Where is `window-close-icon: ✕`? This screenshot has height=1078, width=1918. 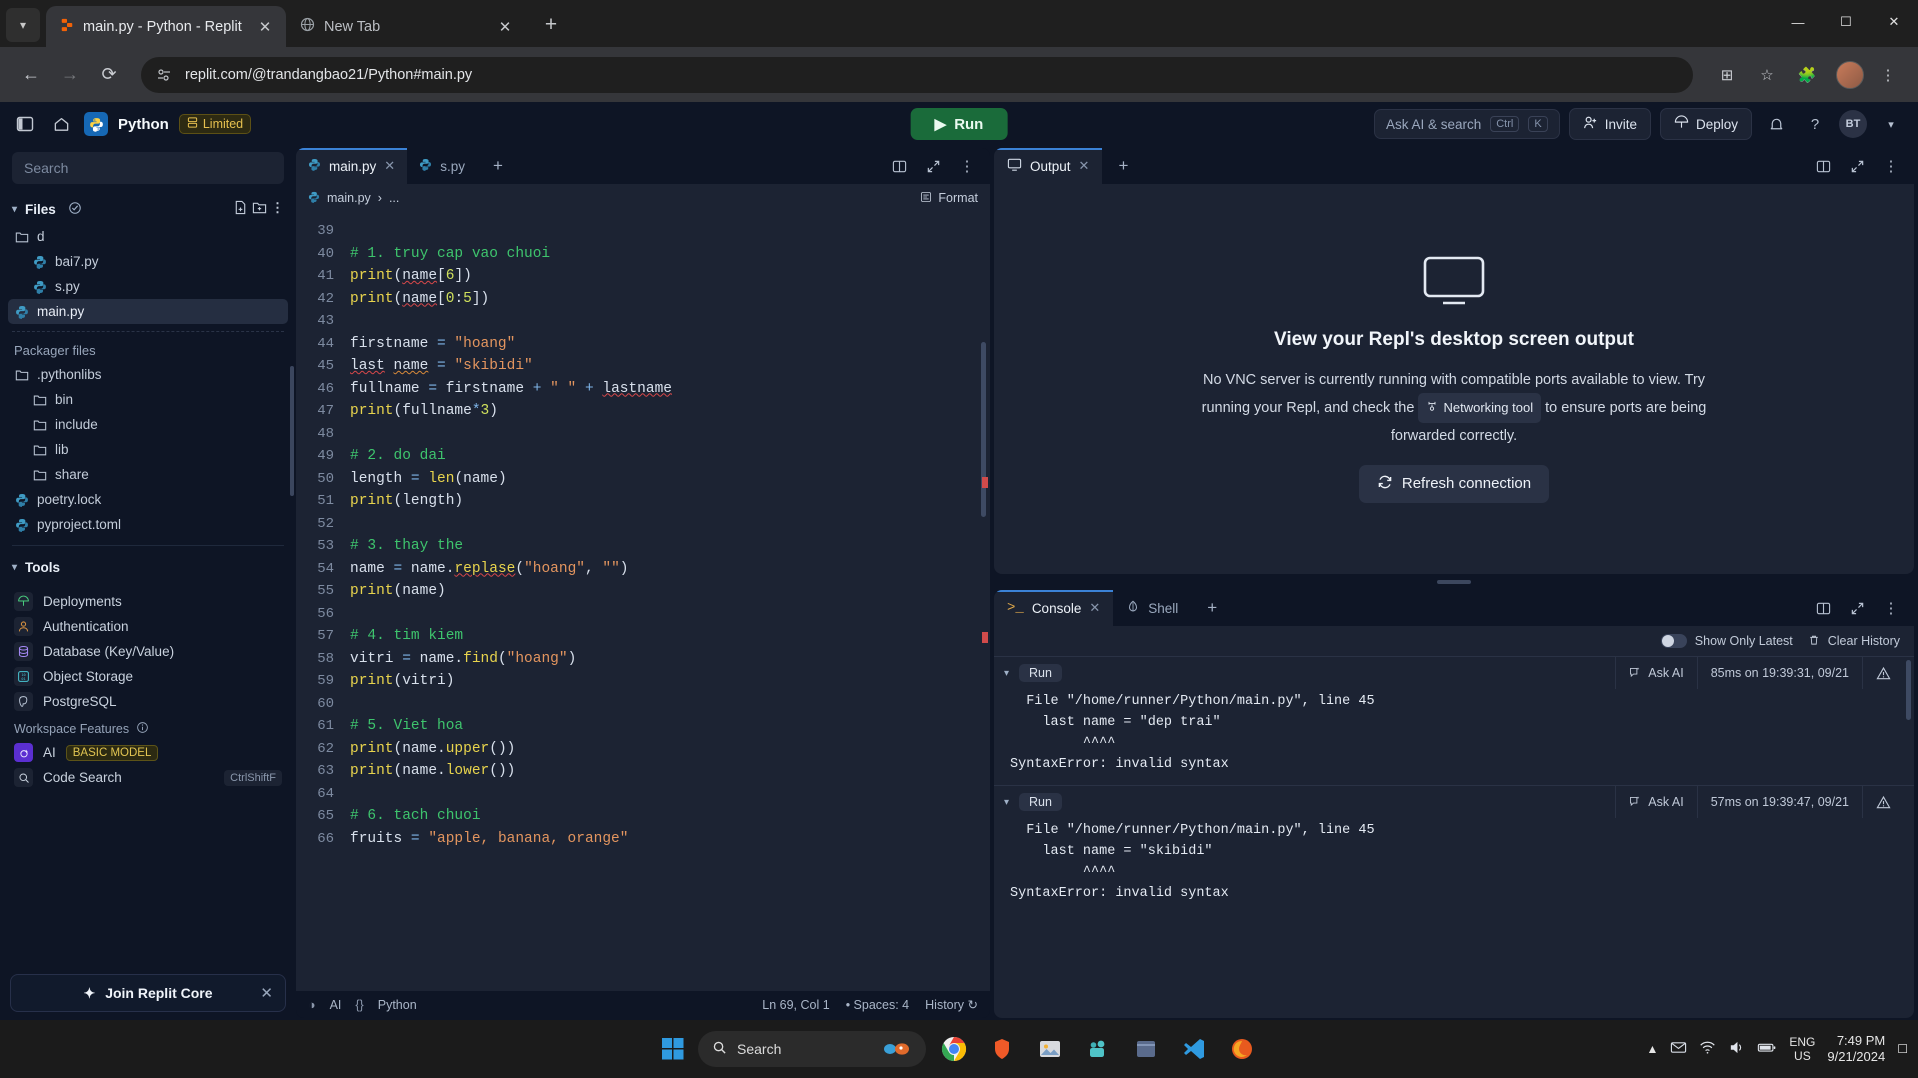 window-close-icon: ✕ is located at coordinates (1894, 22).